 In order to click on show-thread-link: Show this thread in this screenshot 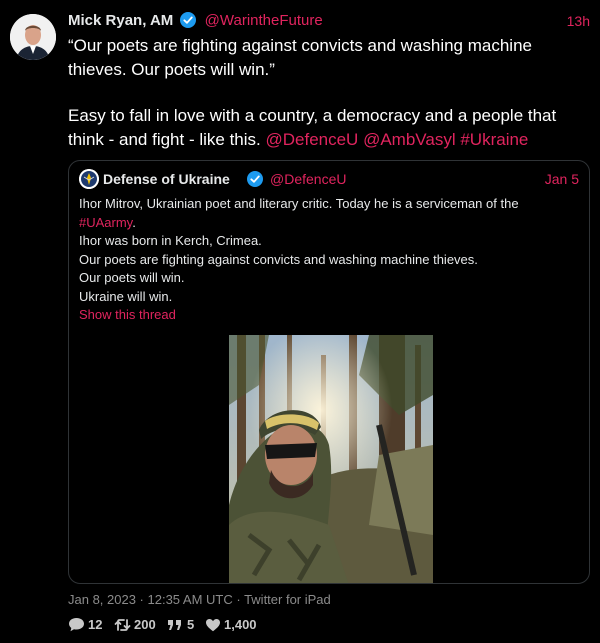, I will do `click(329, 315)`.